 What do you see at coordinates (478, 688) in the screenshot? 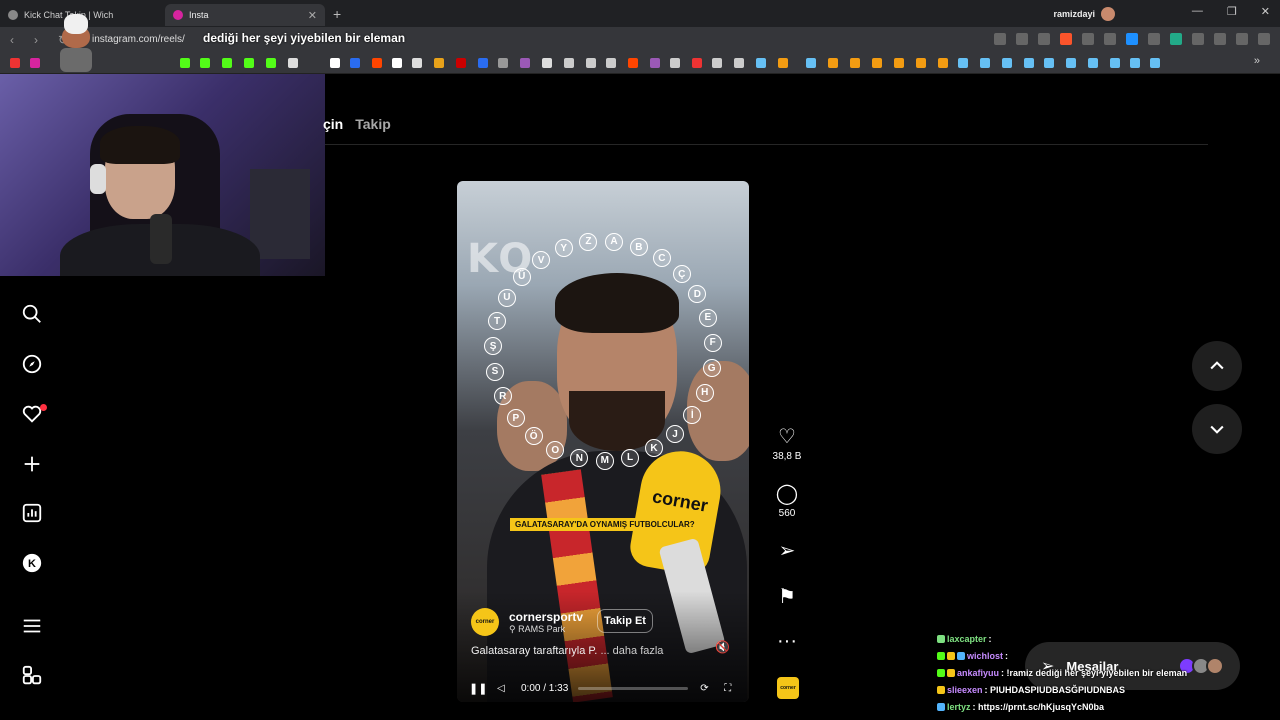
I see `pause-icon: ❚❚` at bounding box center [478, 688].